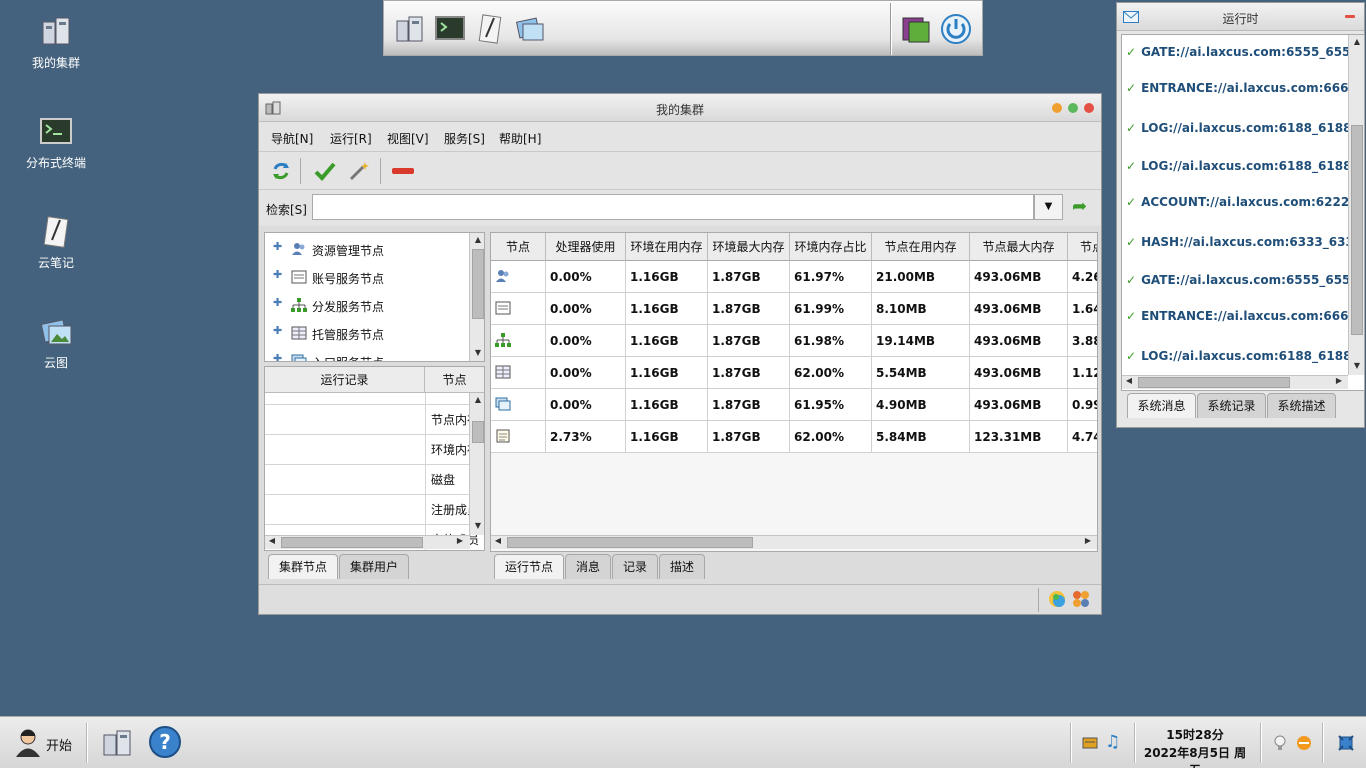 This screenshot has width=1366, height=768. Describe the element at coordinates (365, 249) in the screenshot. I see `tree-item-resource: ✚ 资源管理节点` at that location.